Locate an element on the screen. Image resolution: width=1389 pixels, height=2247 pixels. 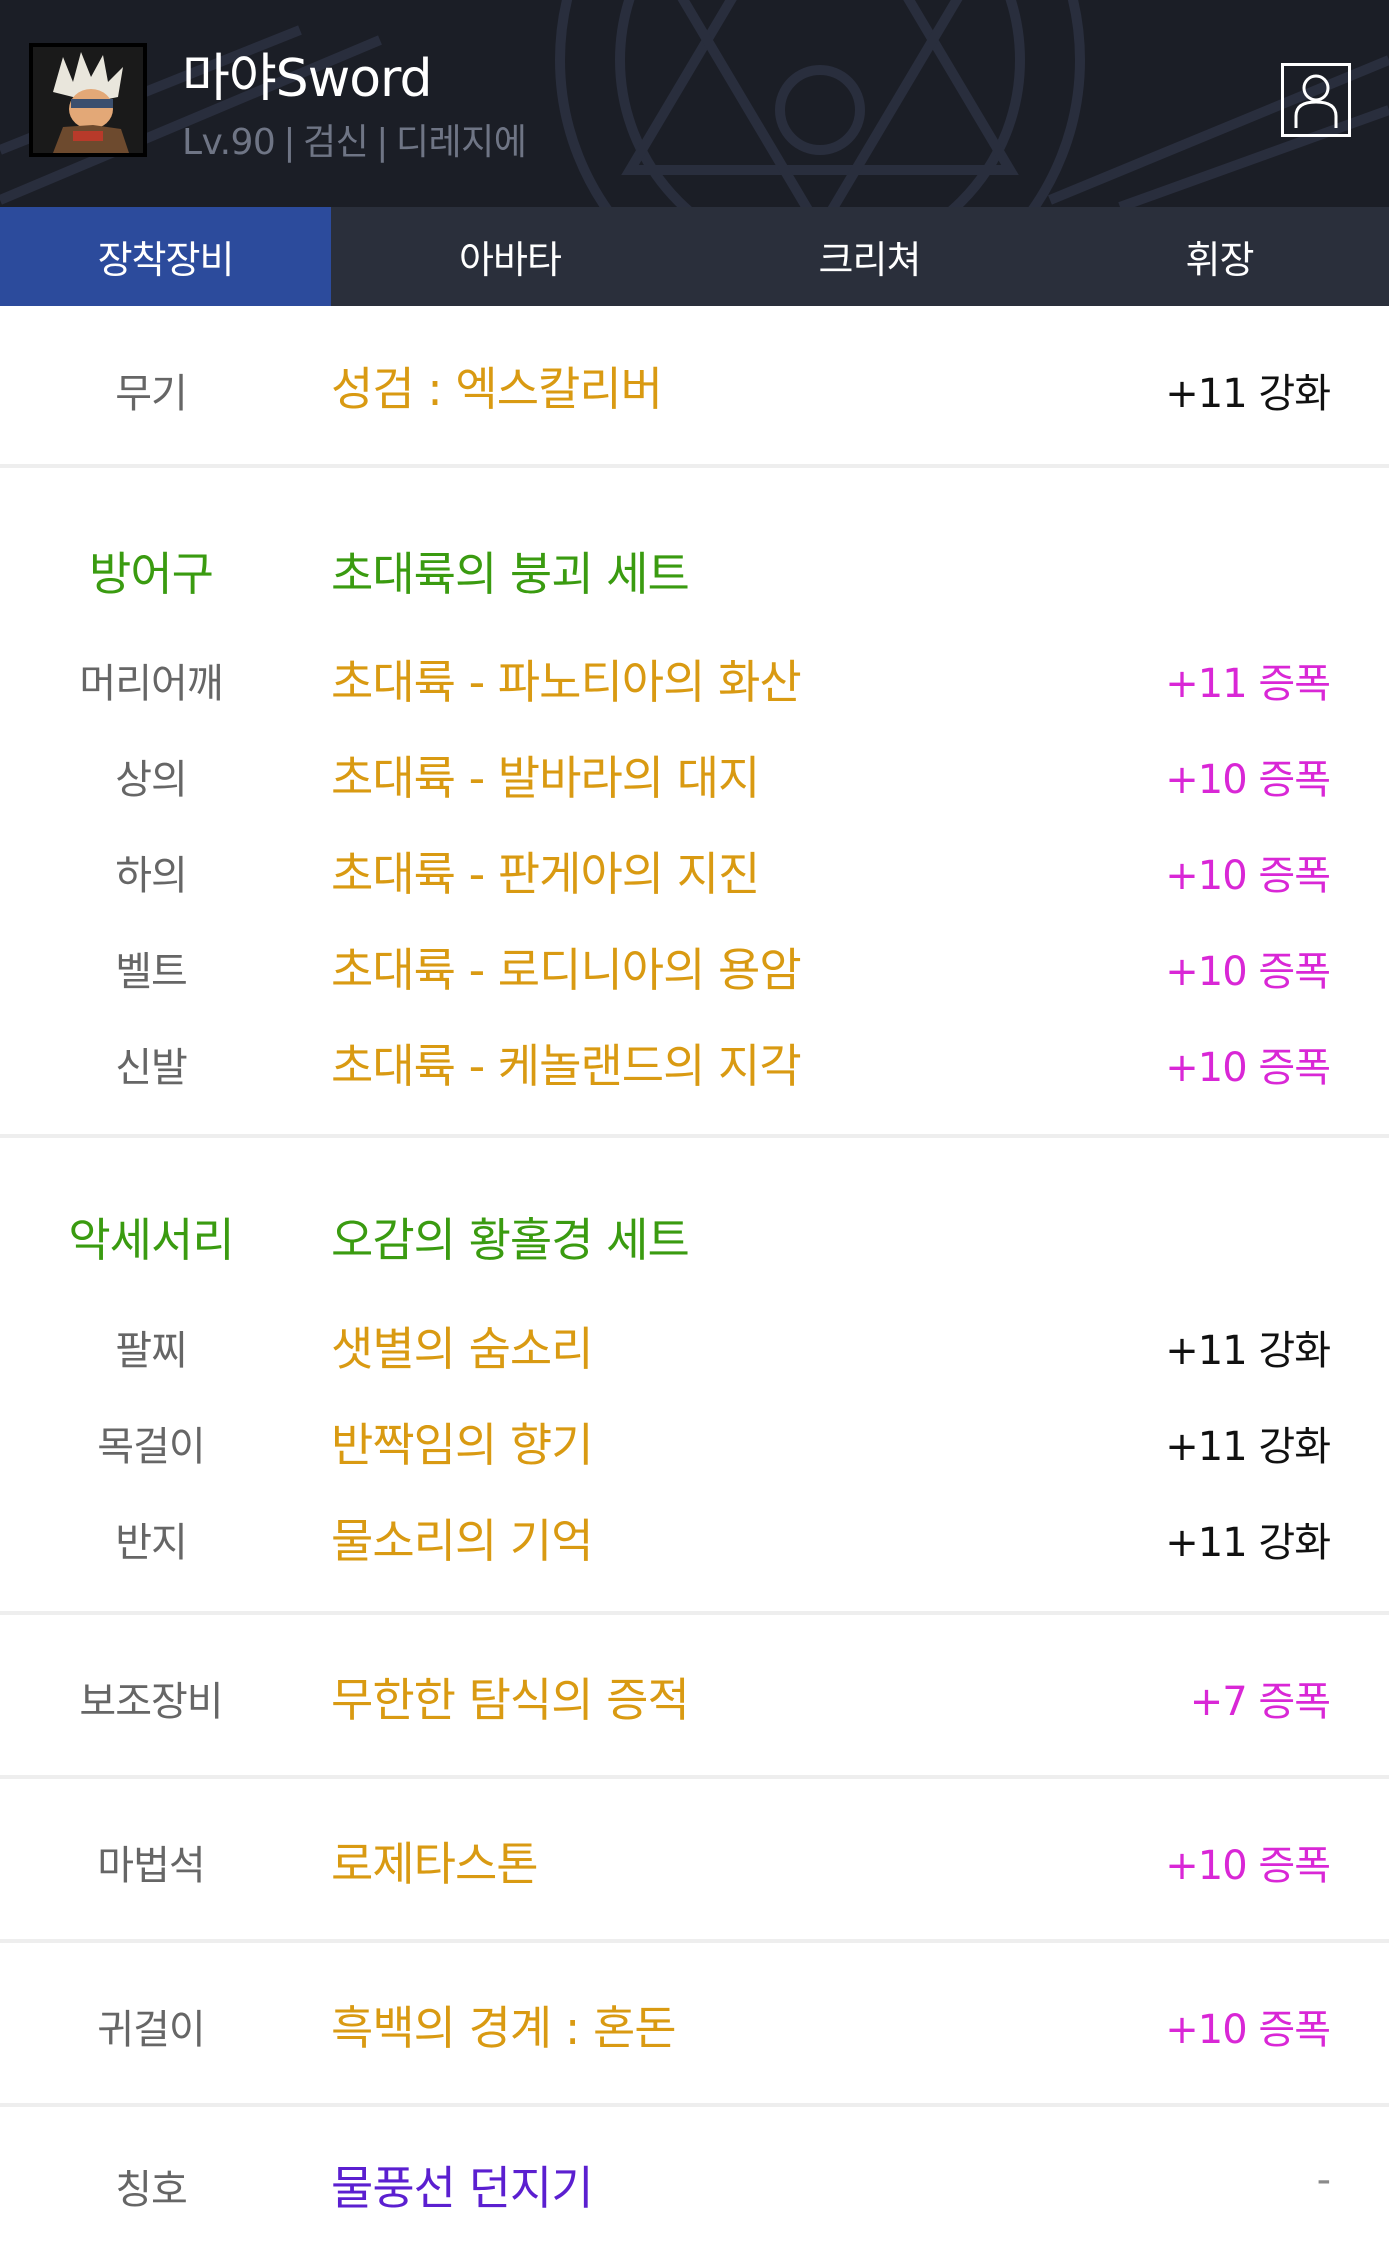
item-name: 로제타스톤 is located at coordinates (435, 1864).